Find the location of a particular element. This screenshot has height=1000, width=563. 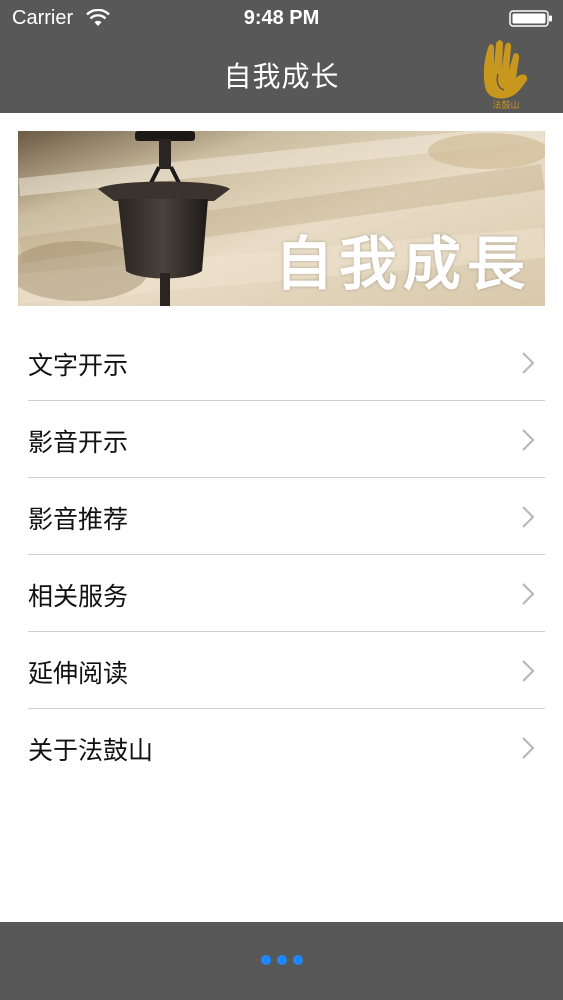

menu-item-related-services: 相关服务 is located at coordinates (286, 593).